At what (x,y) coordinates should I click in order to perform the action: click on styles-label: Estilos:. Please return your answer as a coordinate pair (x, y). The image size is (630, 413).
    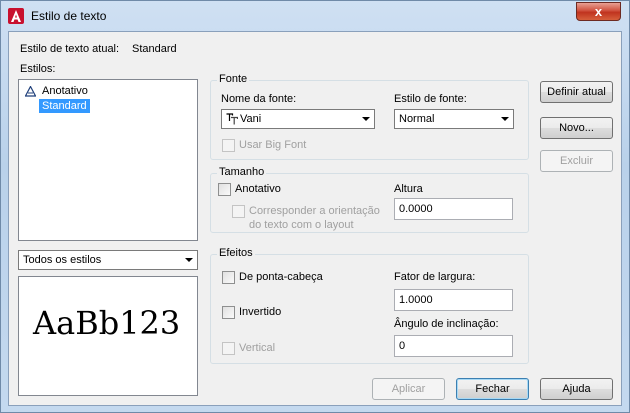
    Looking at the image, I should click on (38, 69).